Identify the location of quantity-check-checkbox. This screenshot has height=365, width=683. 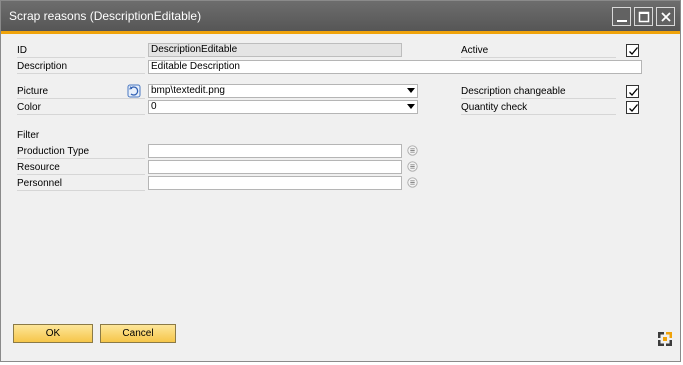
(632, 107).